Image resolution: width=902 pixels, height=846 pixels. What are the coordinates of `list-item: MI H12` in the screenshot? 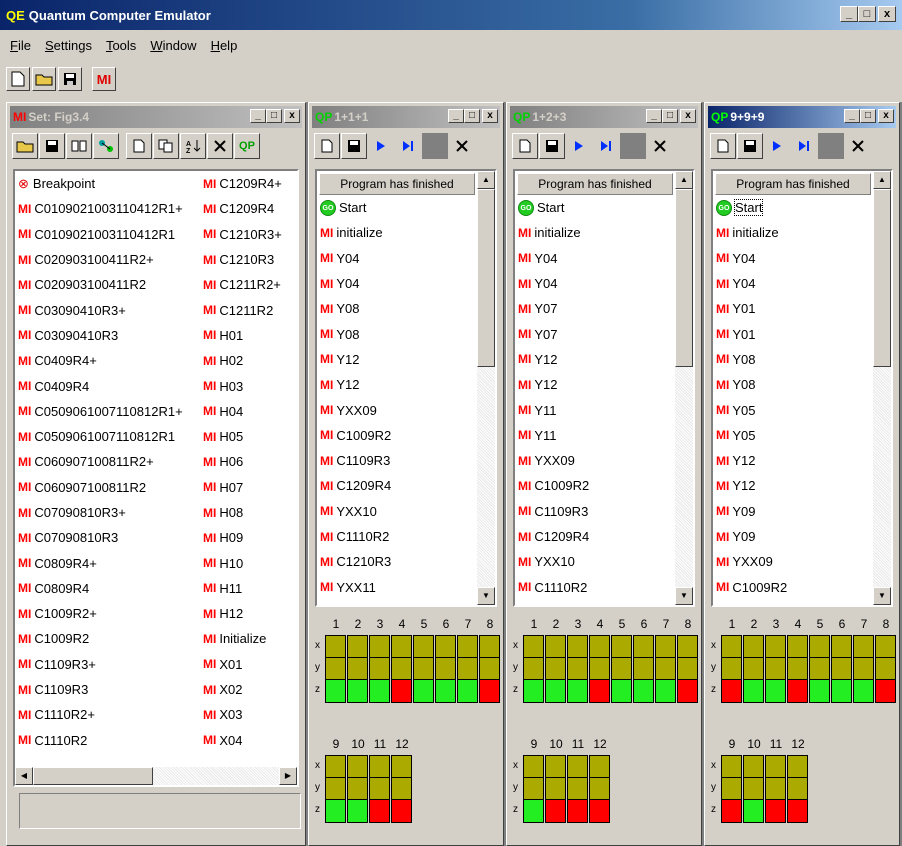 It's located at (248, 613).